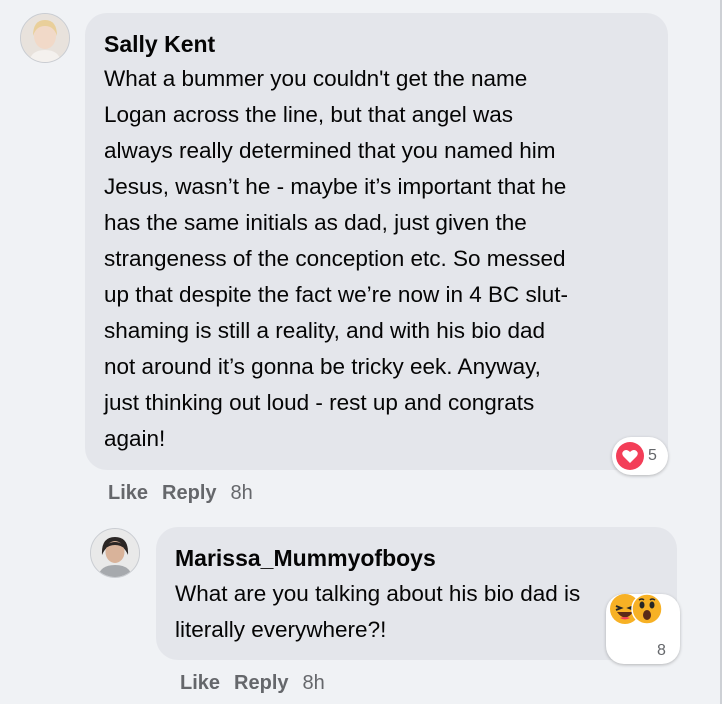  Describe the element at coordinates (647, 611) in the screenshot. I see `wow-icon` at that location.